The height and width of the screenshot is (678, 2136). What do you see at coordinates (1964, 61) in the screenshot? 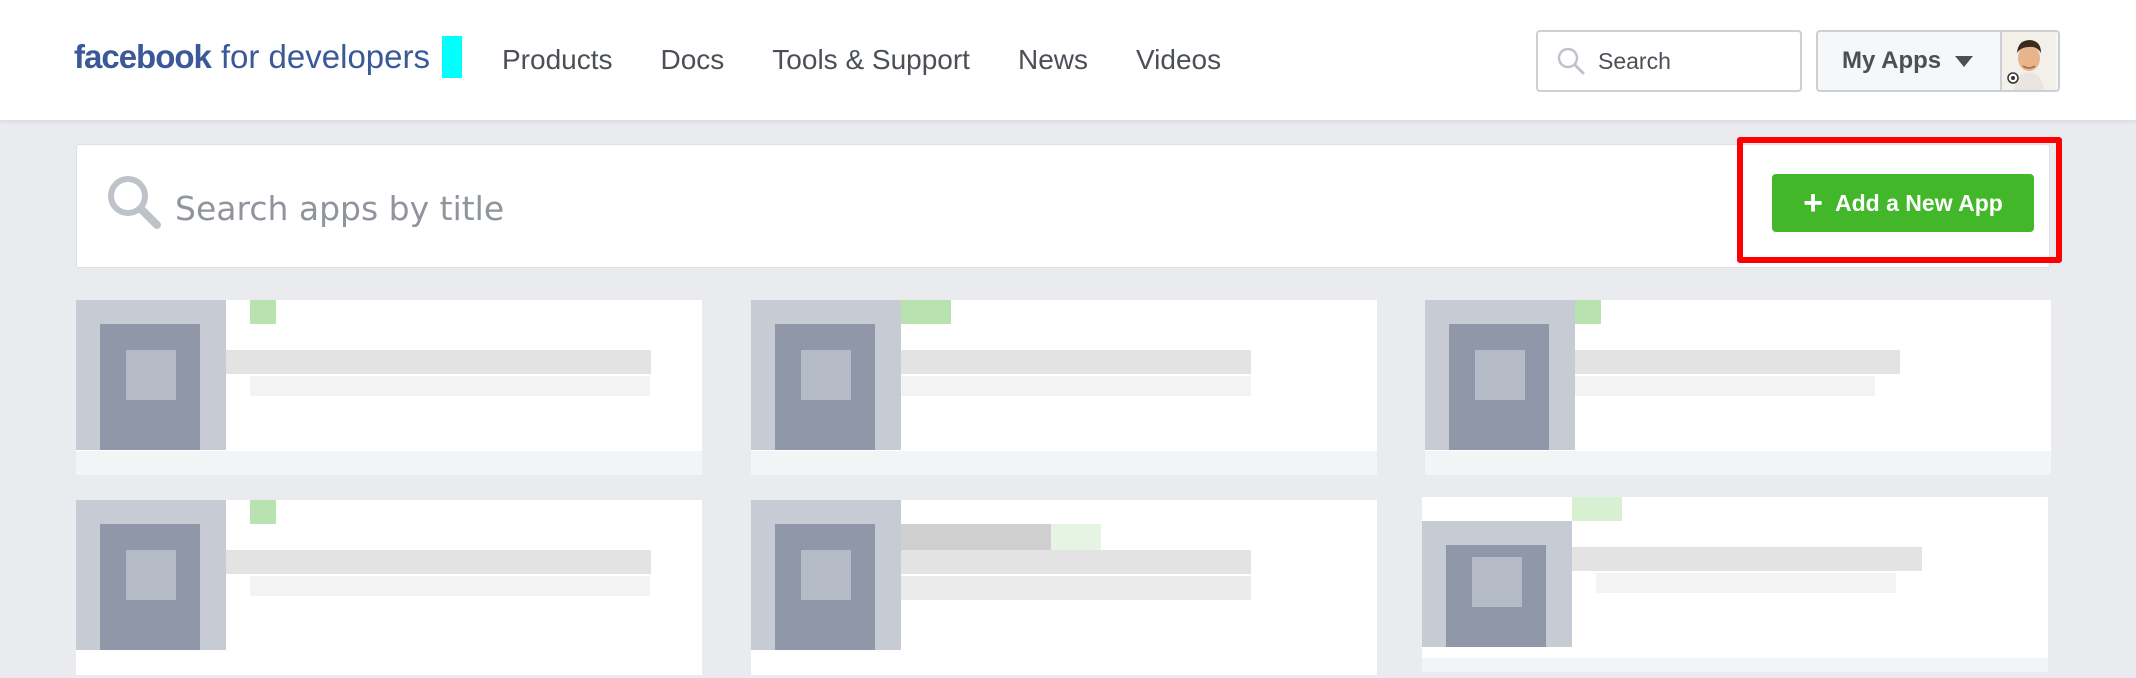
I see `chevron-down-icon` at bounding box center [1964, 61].